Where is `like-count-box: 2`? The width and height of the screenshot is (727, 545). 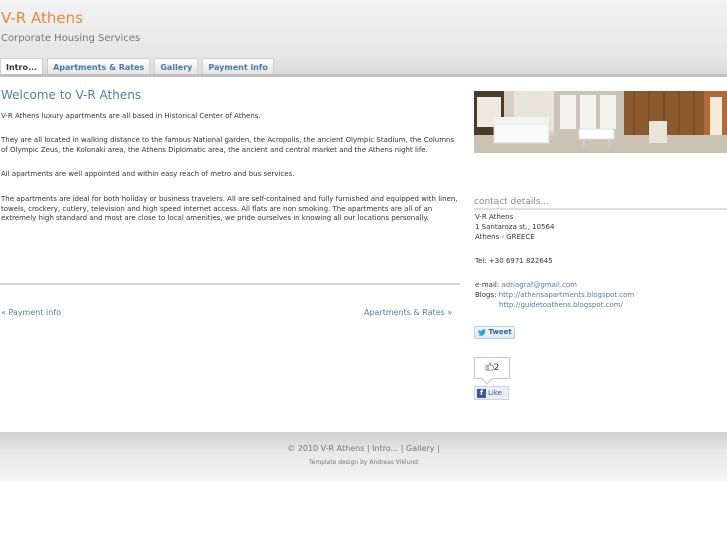 like-count-box: 2 is located at coordinates (492, 368).